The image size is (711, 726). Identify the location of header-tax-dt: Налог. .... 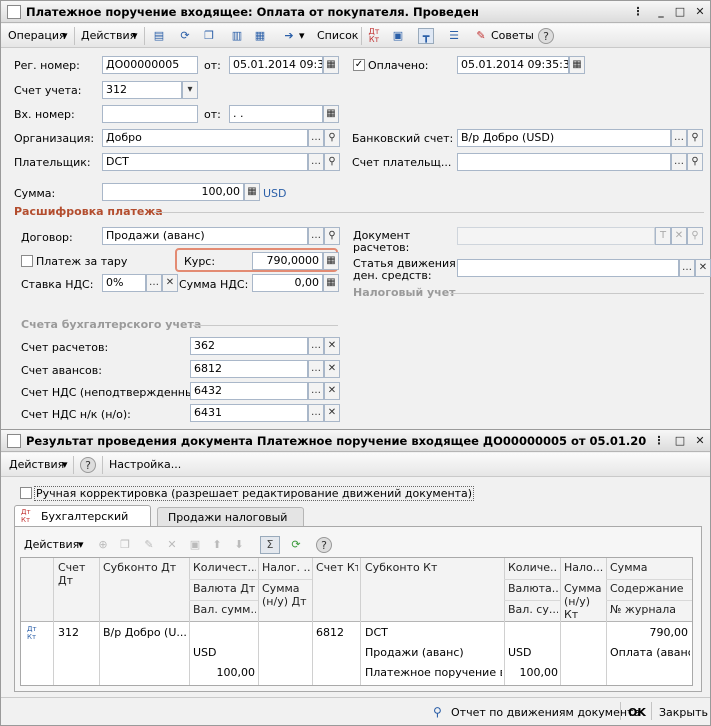
(286, 567).